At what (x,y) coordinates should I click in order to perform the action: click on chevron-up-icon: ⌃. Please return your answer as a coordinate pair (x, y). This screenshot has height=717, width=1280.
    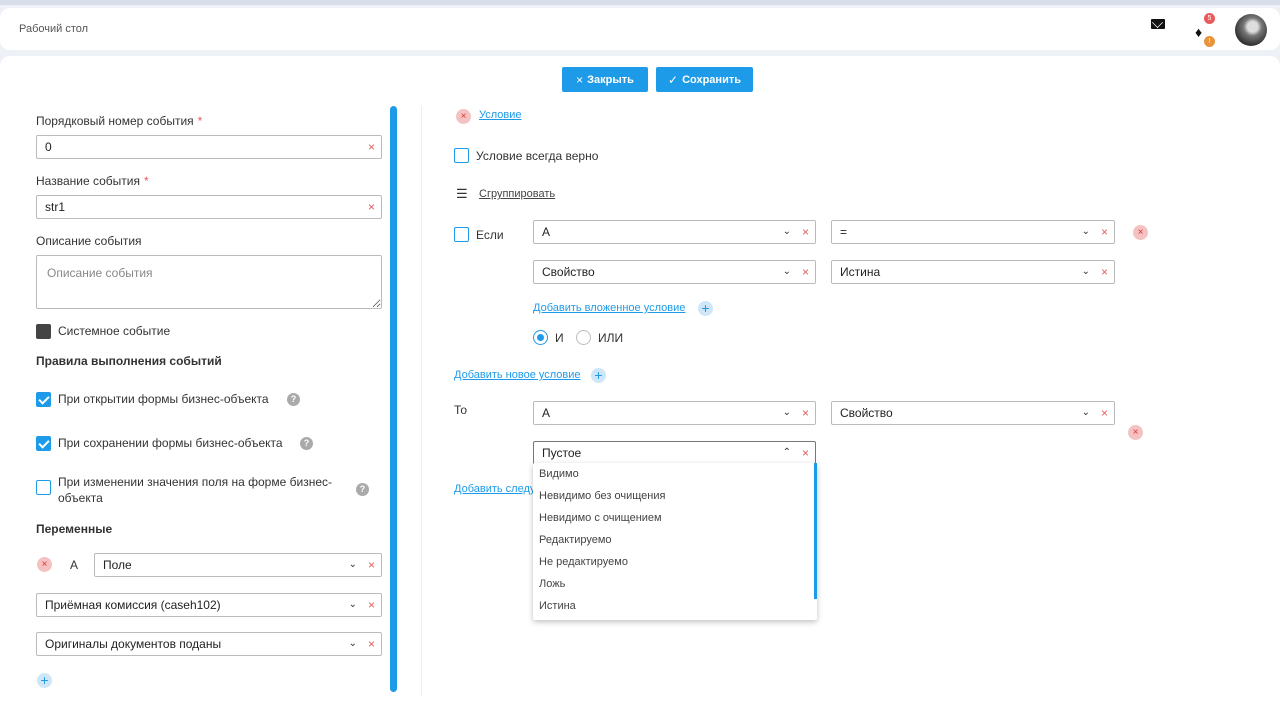
    Looking at the image, I should click on (787, 453).